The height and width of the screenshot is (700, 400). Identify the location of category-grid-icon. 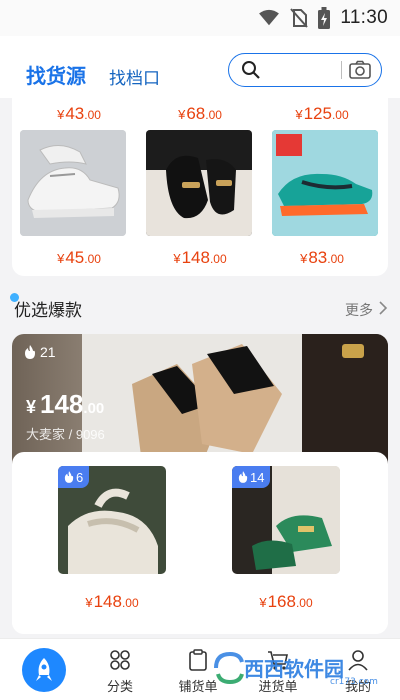
(120, 660).